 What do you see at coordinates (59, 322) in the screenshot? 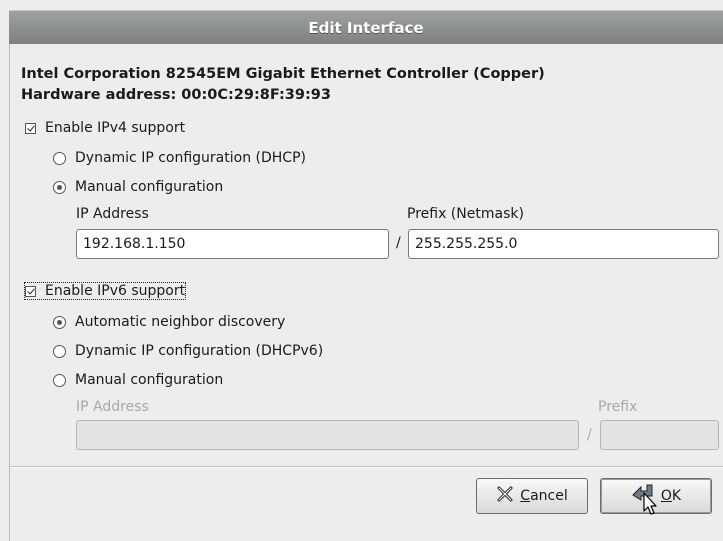
I see `ipv6-auto-radio-circle` at bounding box center [59, 322].